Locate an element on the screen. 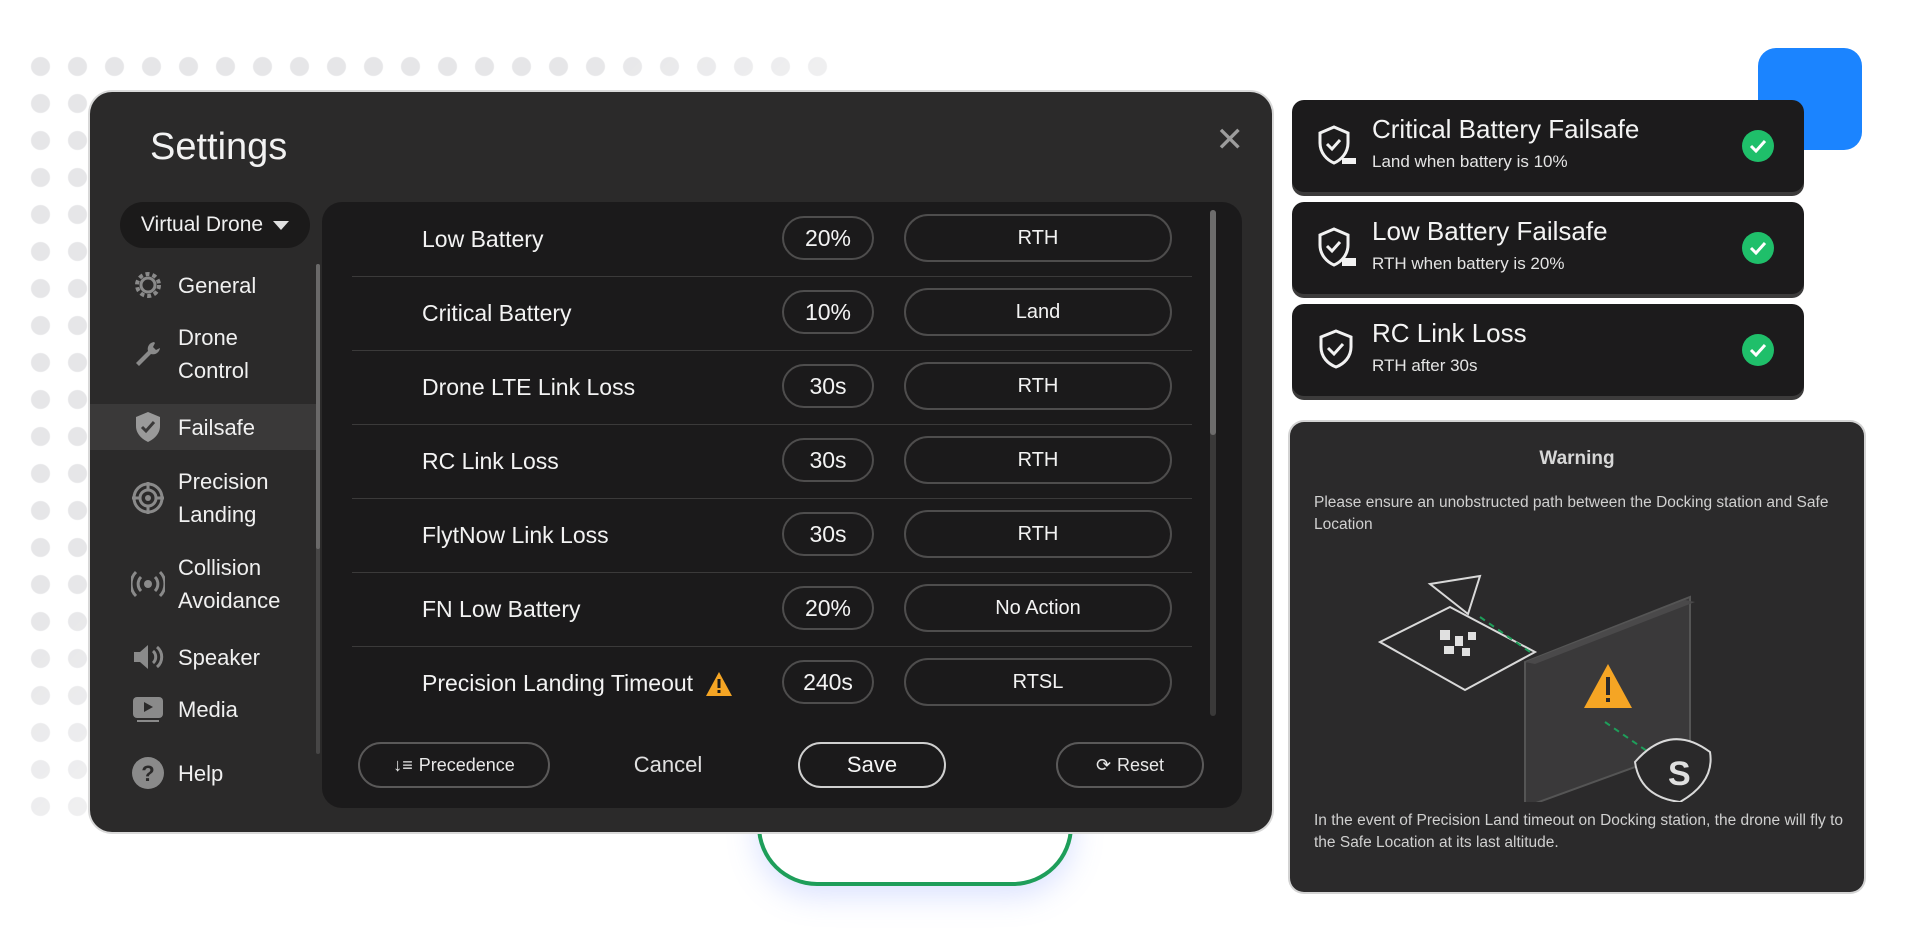 This screenshot has height=934, width=1921. target-icon is located at coordinates (148, 498).